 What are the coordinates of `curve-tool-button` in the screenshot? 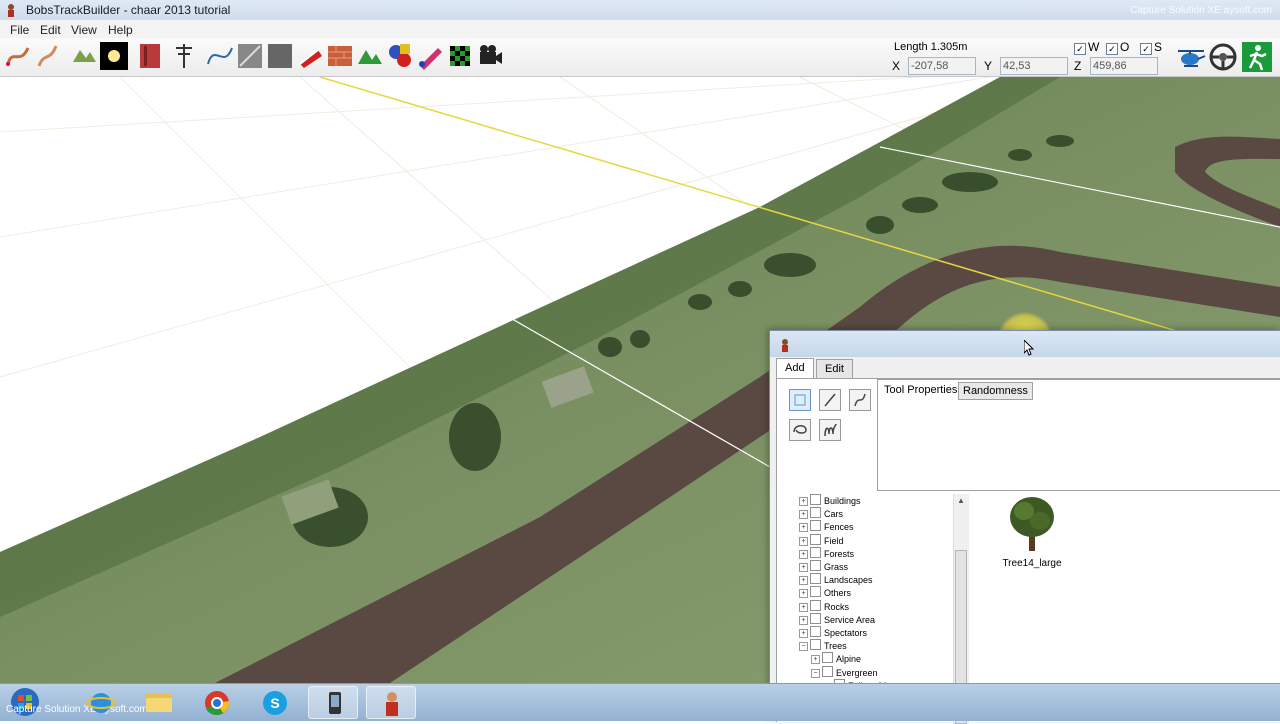 It's located at (860, 400).